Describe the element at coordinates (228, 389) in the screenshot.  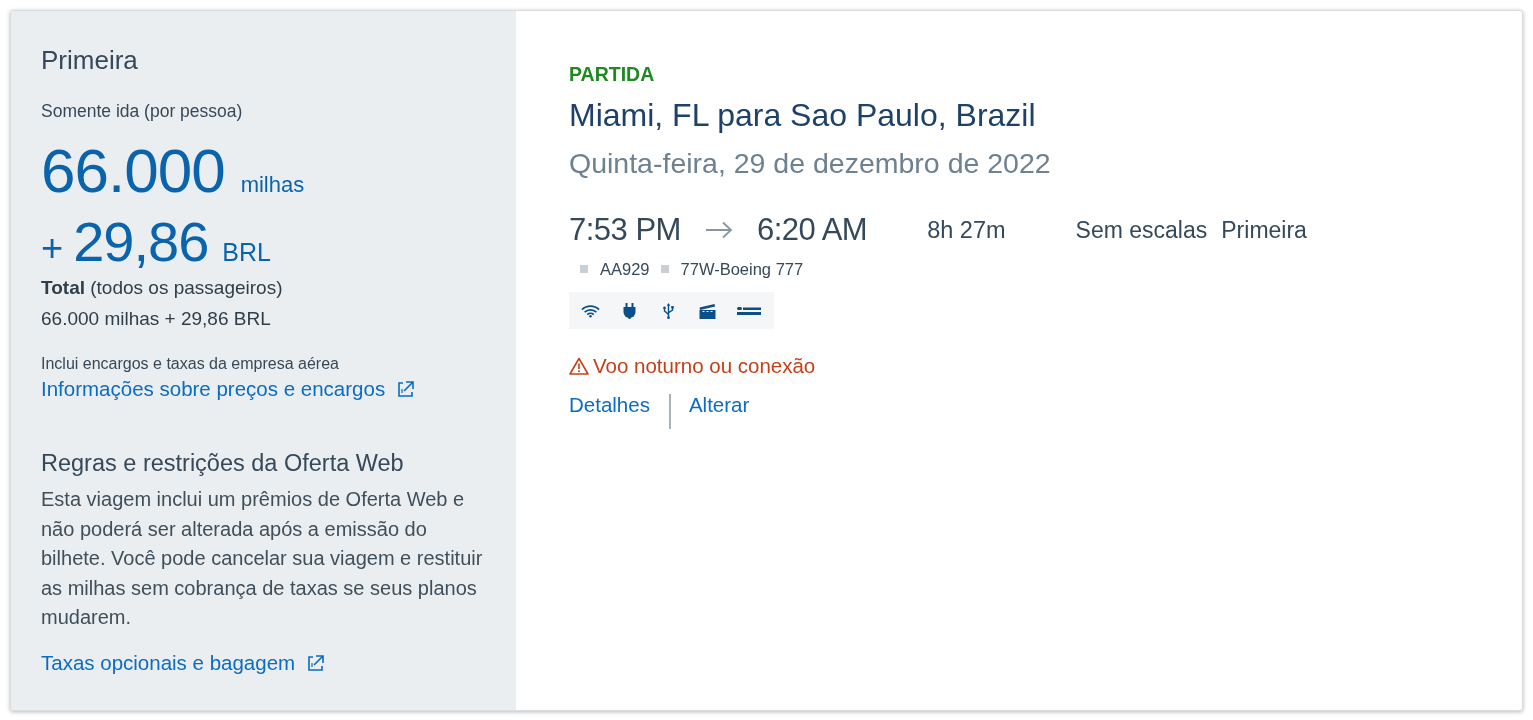
I see `fees-link: Informações sobre preços e encargos` at that location.